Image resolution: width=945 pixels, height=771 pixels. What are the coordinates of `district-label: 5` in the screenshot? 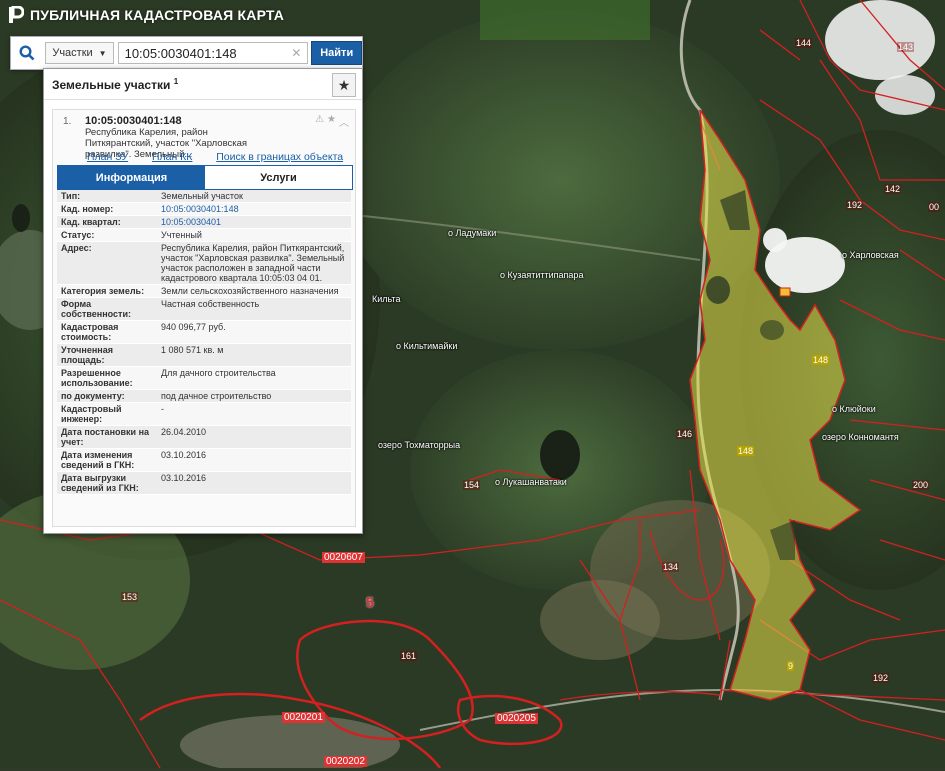 It's located at (370, 602).